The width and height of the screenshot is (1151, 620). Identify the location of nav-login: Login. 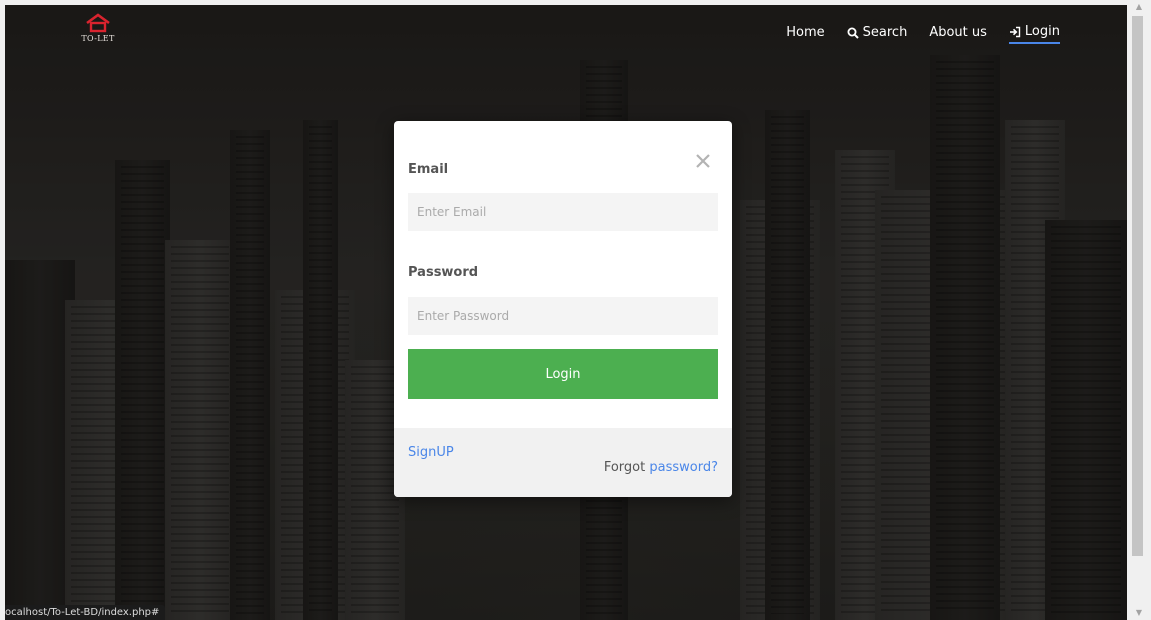
(1034, 34).